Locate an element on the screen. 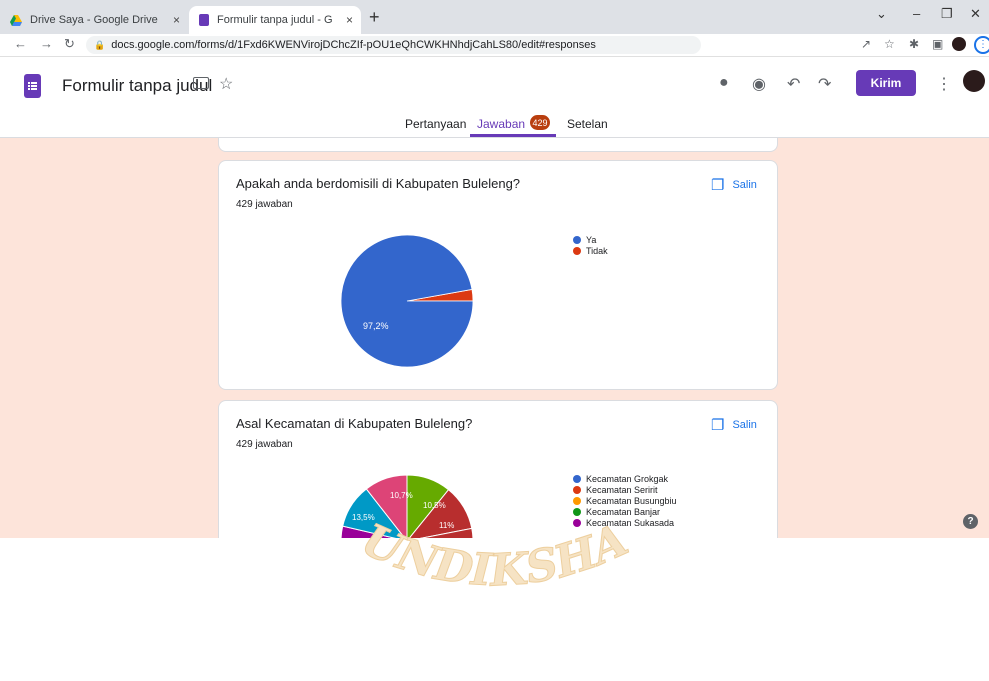  slice-label: 10,5% is located at coordinates (434, 505).